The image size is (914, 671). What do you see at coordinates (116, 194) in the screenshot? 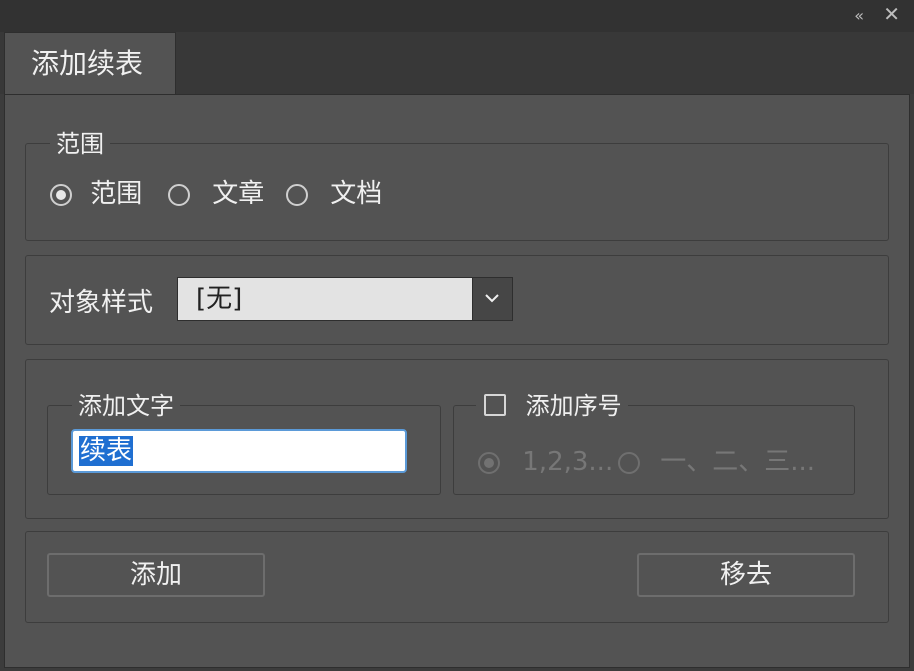
I see `scope-option-range-label: 范围` at bounding box center [116, 194].